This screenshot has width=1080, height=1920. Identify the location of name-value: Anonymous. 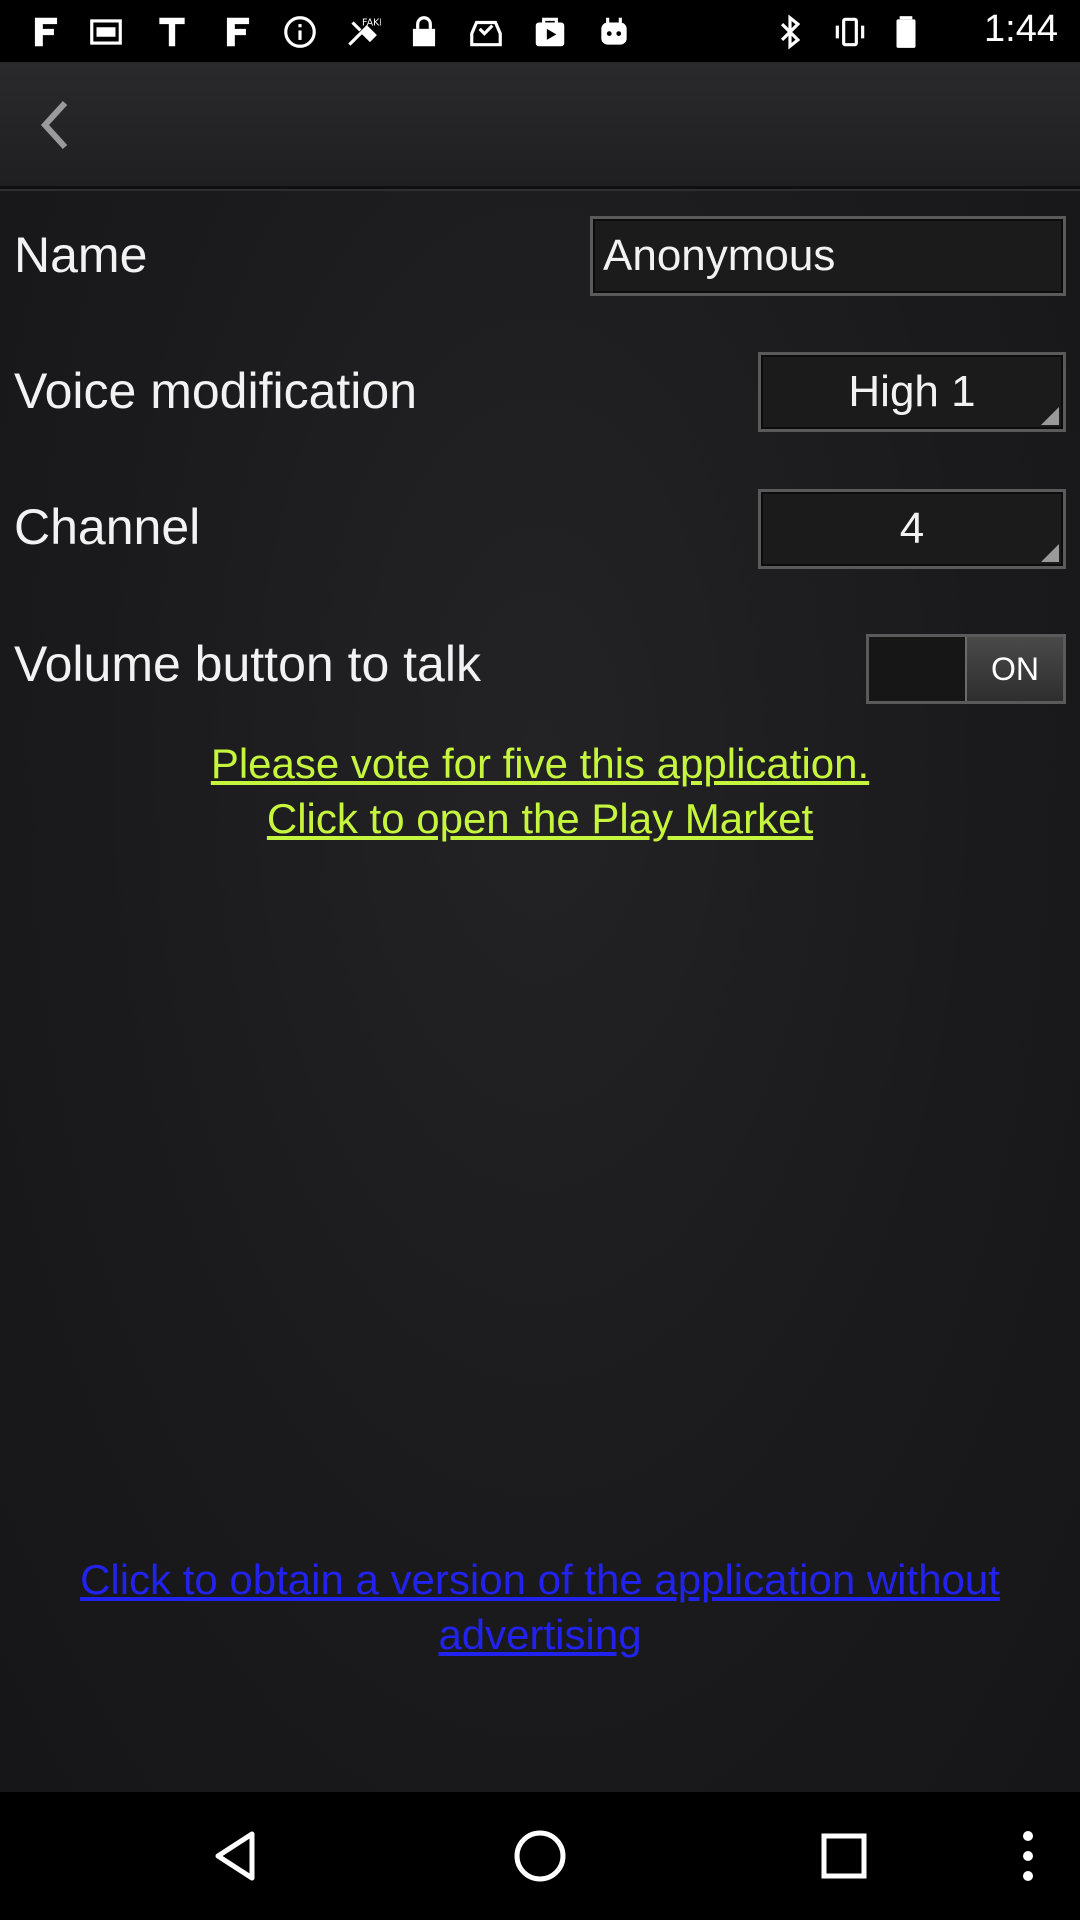
(719, 255).